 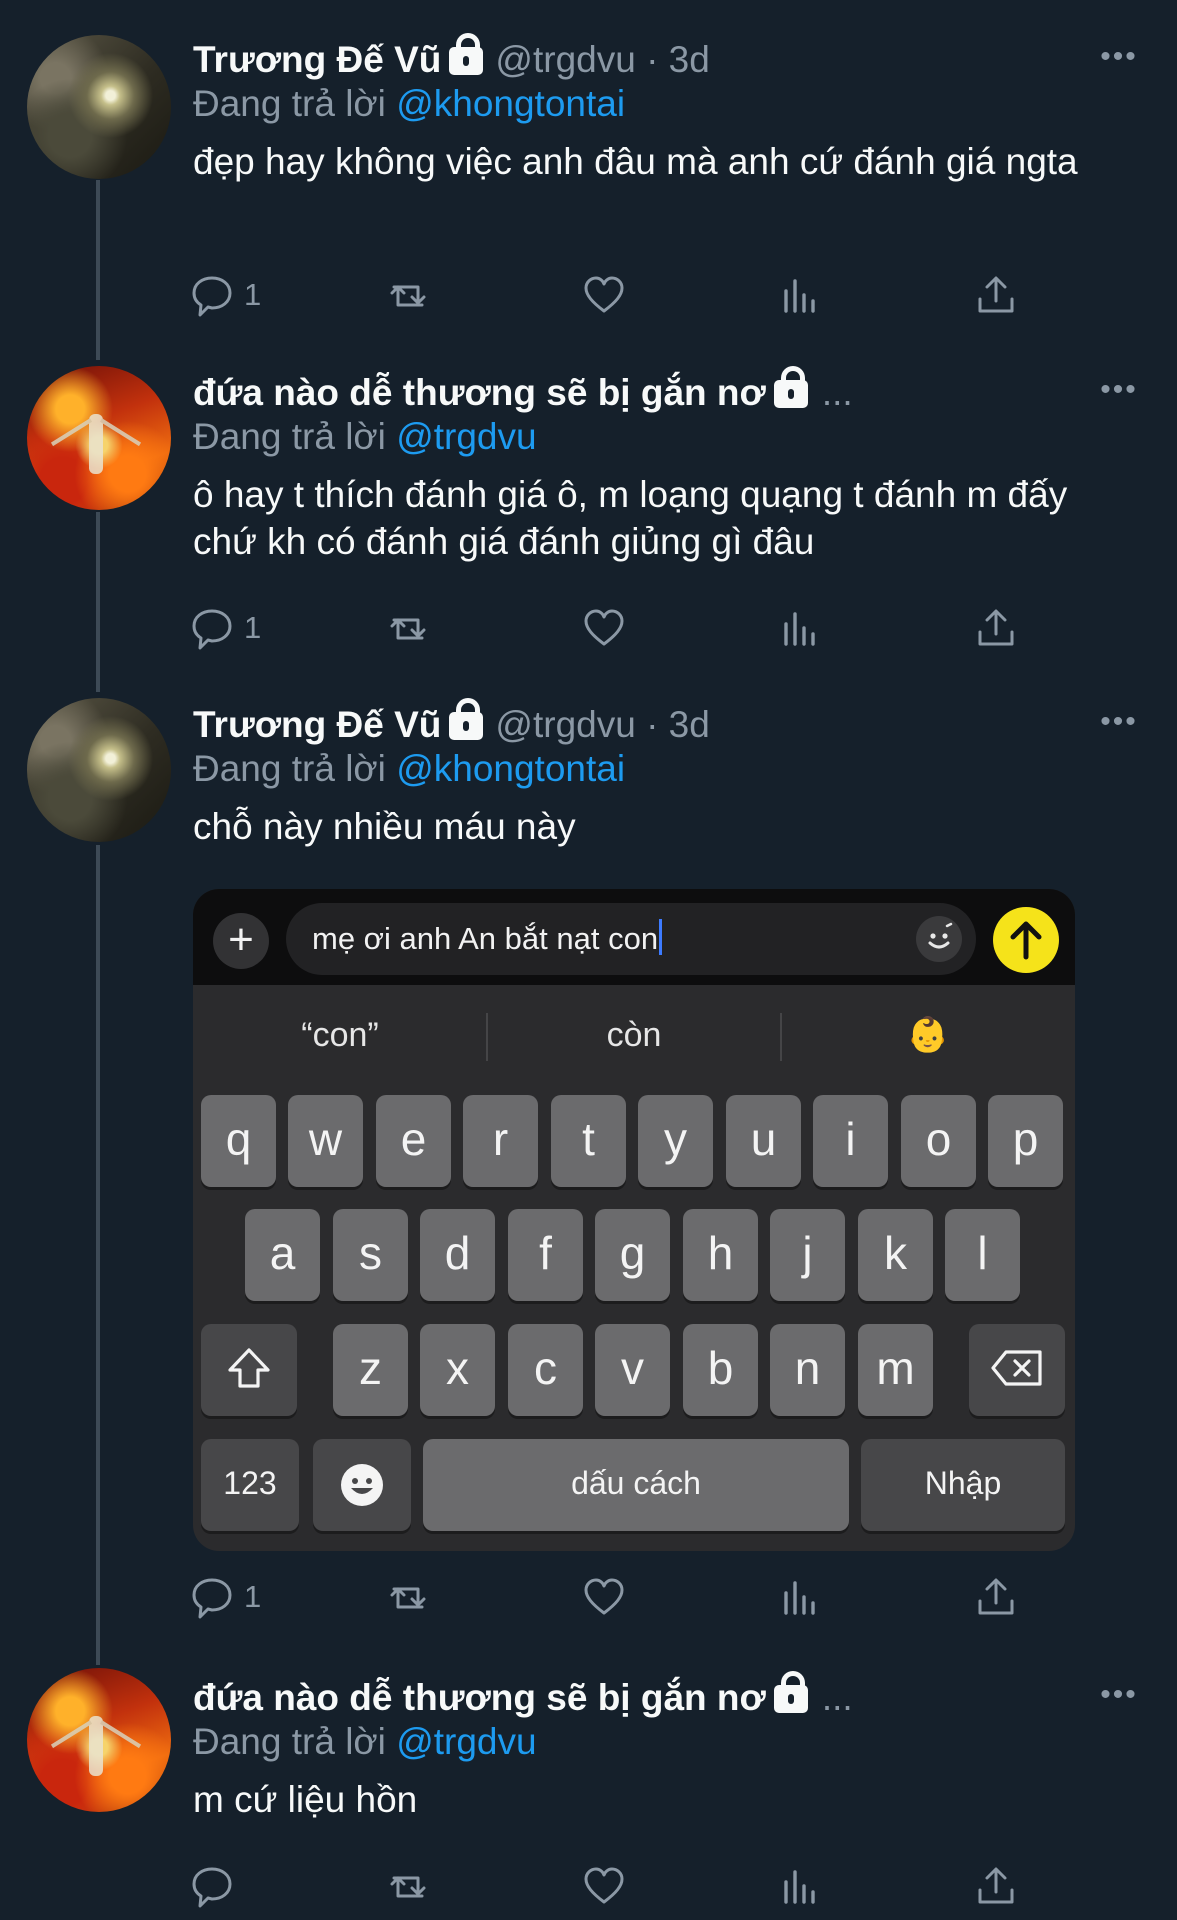 I want to click on shift-key, so click(x=249, y=1370).